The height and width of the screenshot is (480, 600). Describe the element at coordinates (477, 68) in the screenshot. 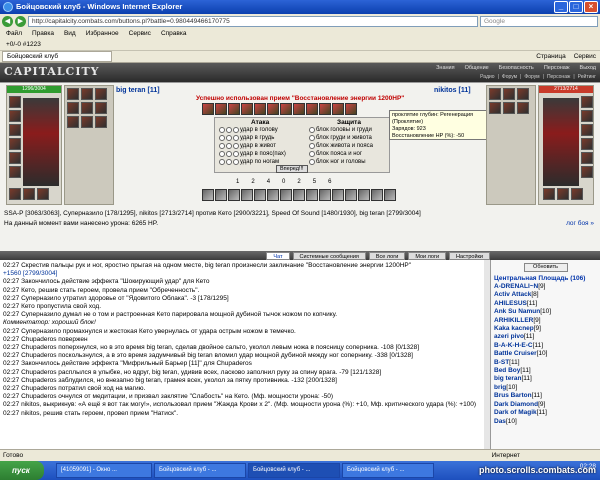

I see `topmenu-chat: Общение` at that location.